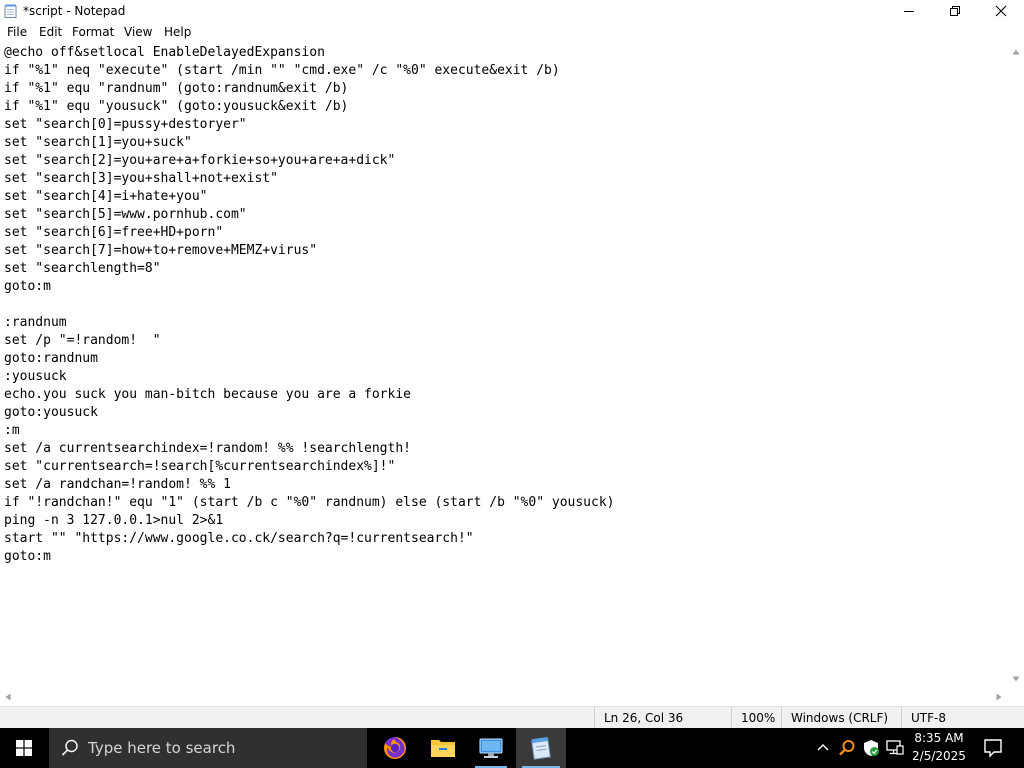 The width and height of the screenshot is (1024, 768). I want to click on menu-file: File, so click(17, 32).